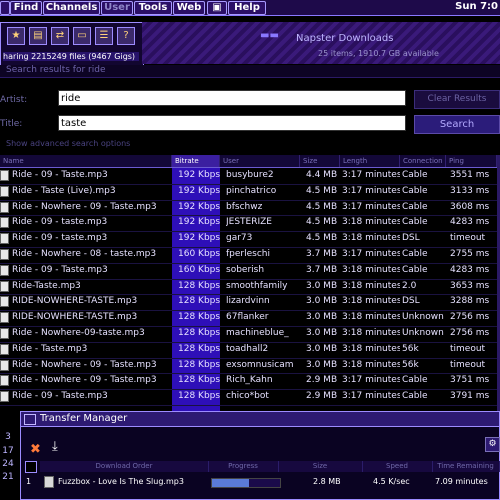 This screenshot has height=500, width=500. Describe the element at coordinates (60, 36) in the screenshot. I see `share-icon: ⇄` at that location.